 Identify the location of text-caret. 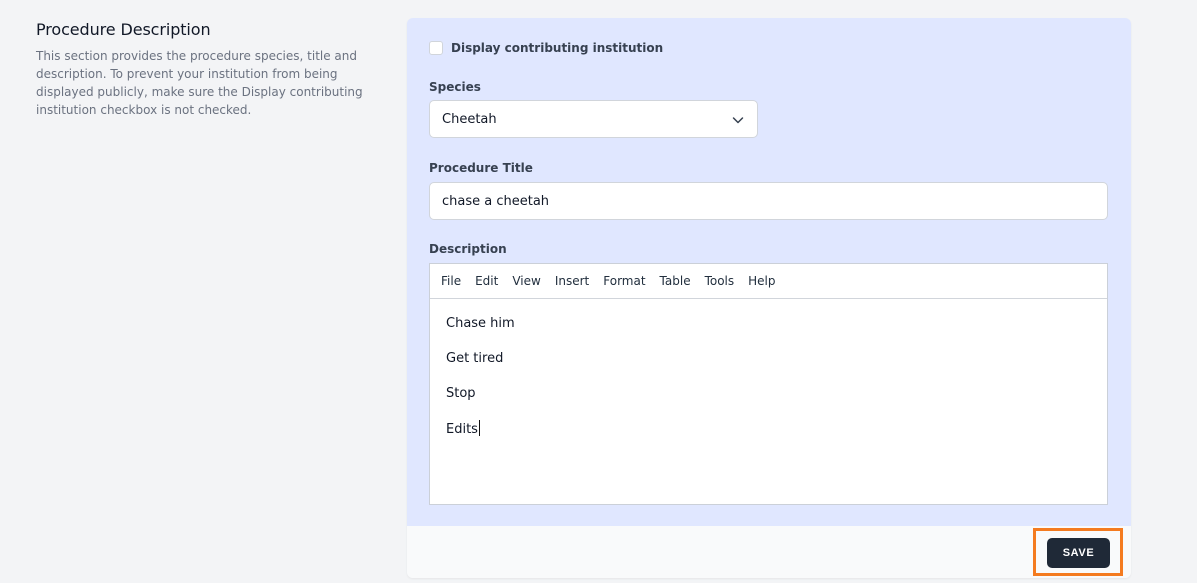
(479, 428).